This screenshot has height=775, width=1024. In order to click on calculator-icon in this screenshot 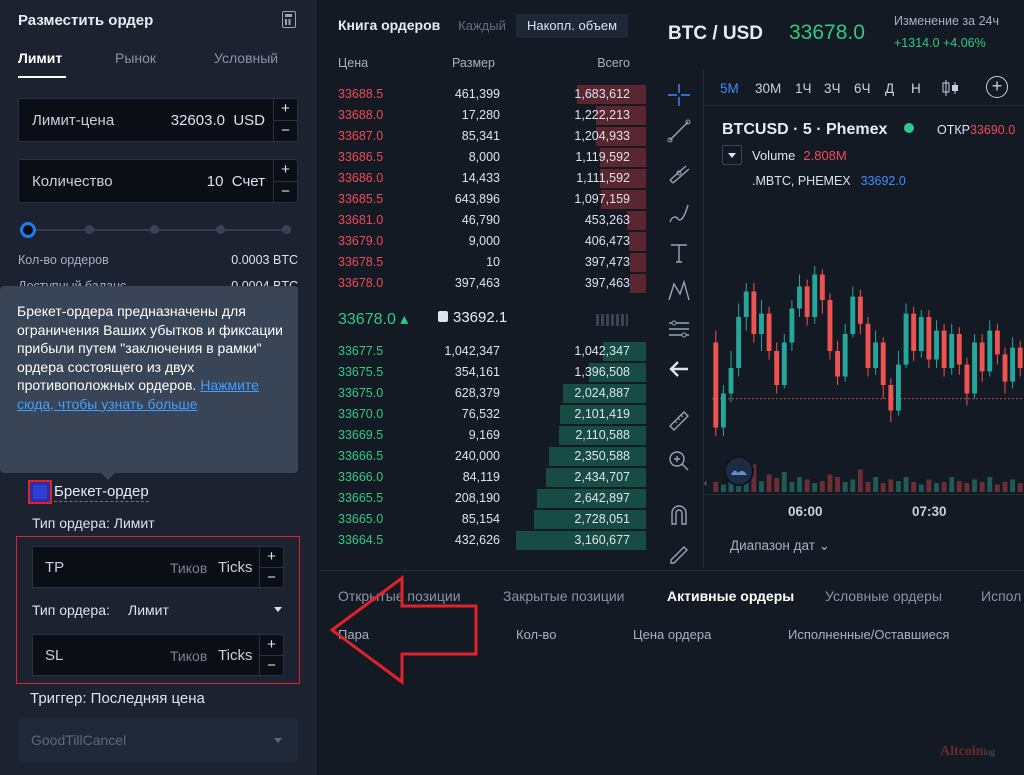, I will do `click(289, 19)`.